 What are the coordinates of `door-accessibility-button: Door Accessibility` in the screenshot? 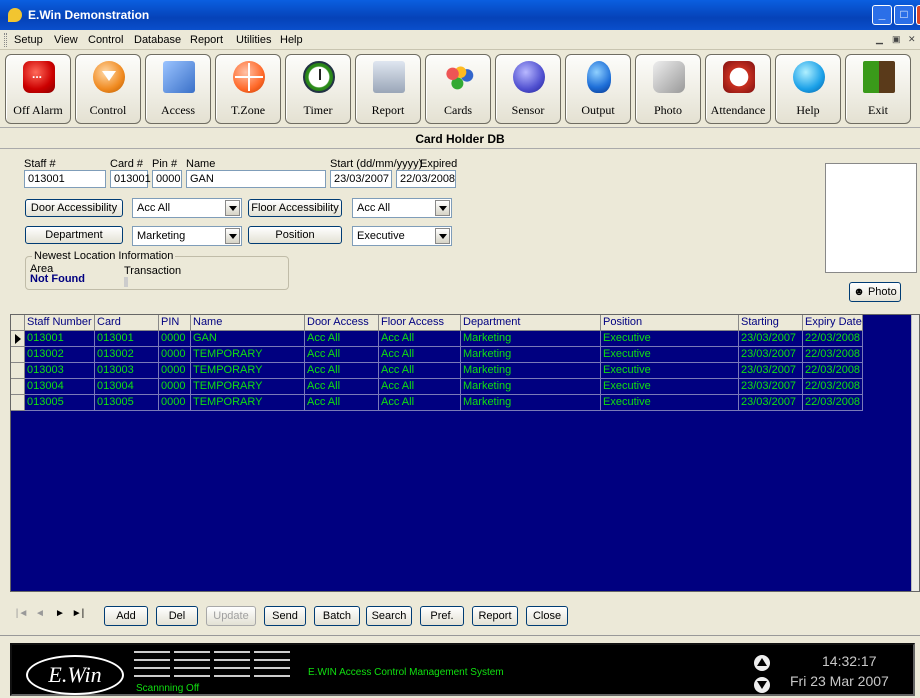 It's located at (74, 208).